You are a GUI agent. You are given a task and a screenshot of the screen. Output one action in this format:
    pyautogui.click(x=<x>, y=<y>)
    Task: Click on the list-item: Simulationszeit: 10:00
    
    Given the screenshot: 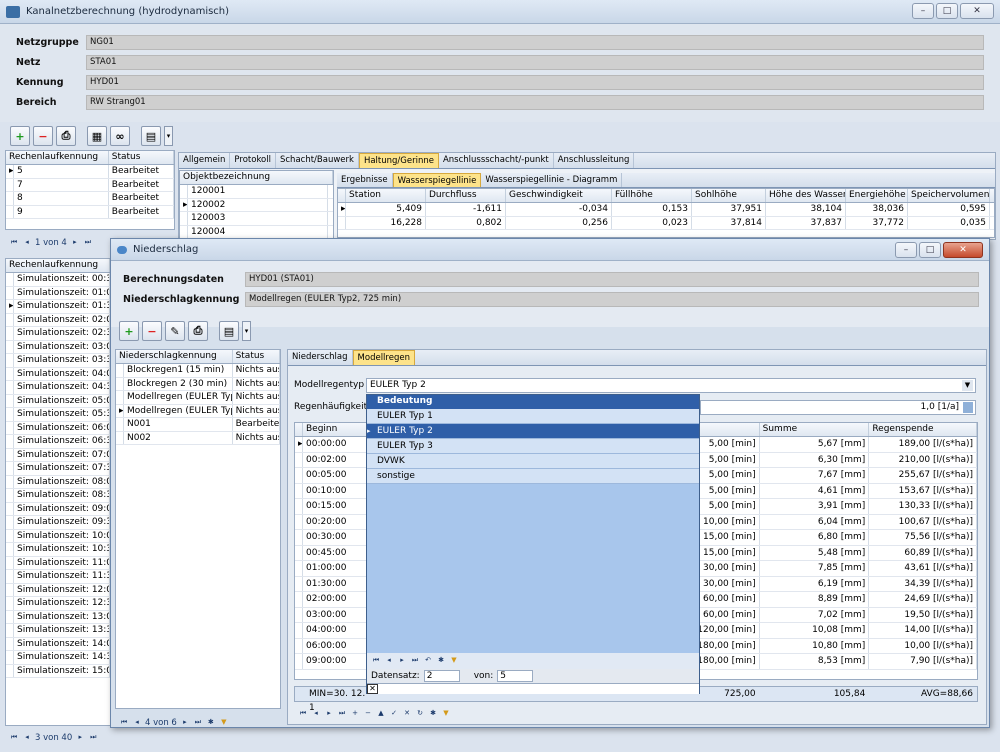 What is the action you would take?
    pyautogui.click(x=58, y=536)
    